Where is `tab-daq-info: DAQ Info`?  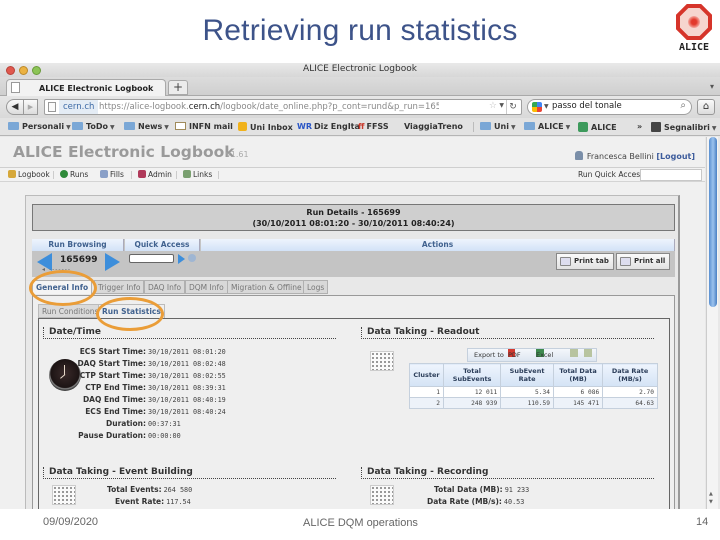 tab-daq-info: DAQ Info is located at coordinates (165, 287).